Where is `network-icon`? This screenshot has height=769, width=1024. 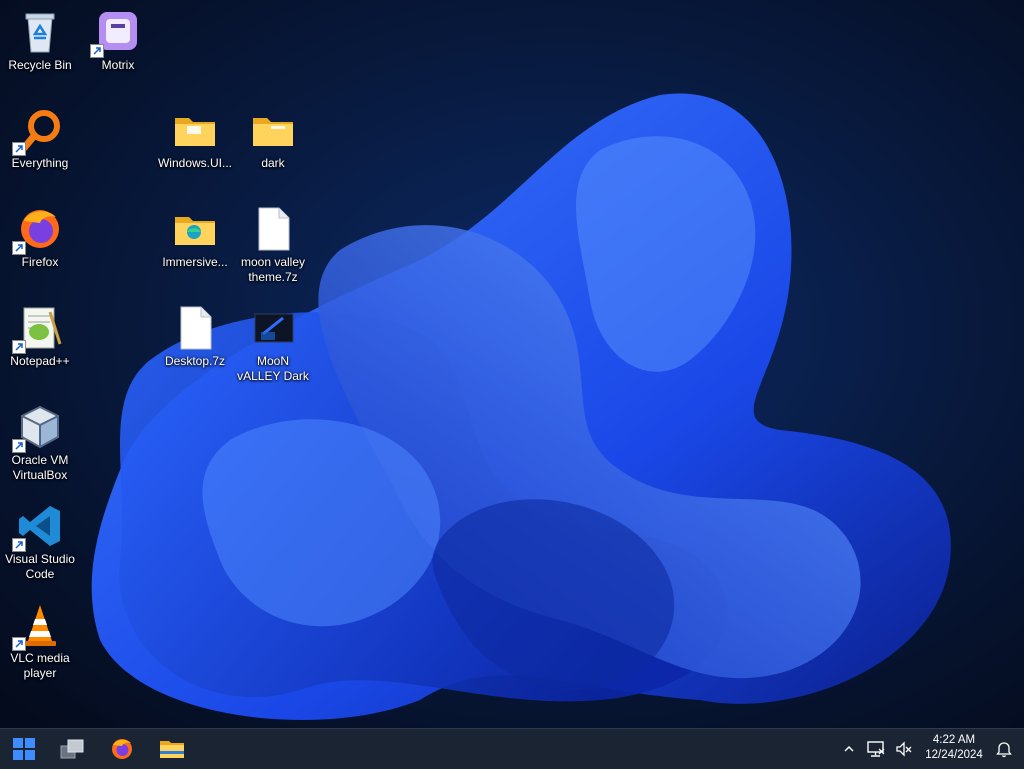
network-icon is located at coordinates (876, 749).